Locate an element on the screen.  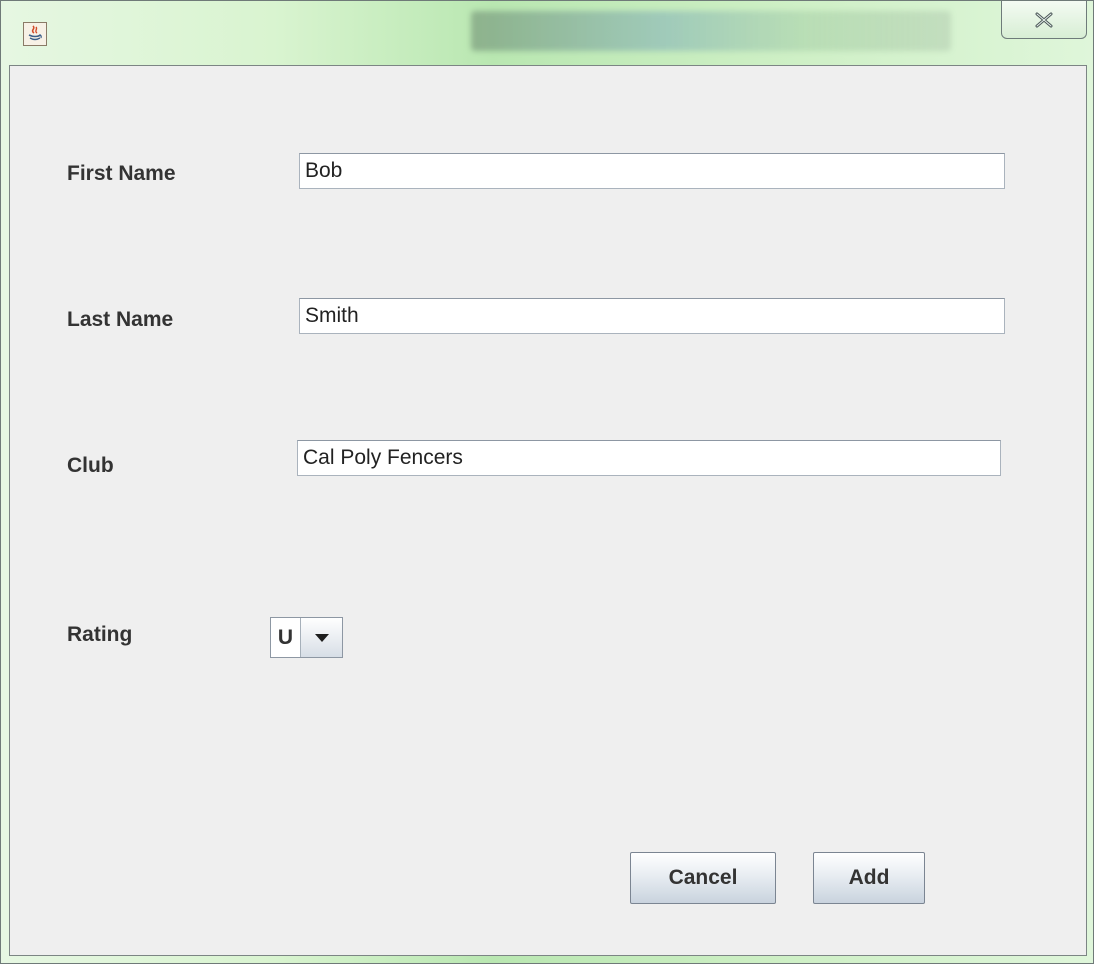
close-x-icon is located at coordinates (1044, 19).